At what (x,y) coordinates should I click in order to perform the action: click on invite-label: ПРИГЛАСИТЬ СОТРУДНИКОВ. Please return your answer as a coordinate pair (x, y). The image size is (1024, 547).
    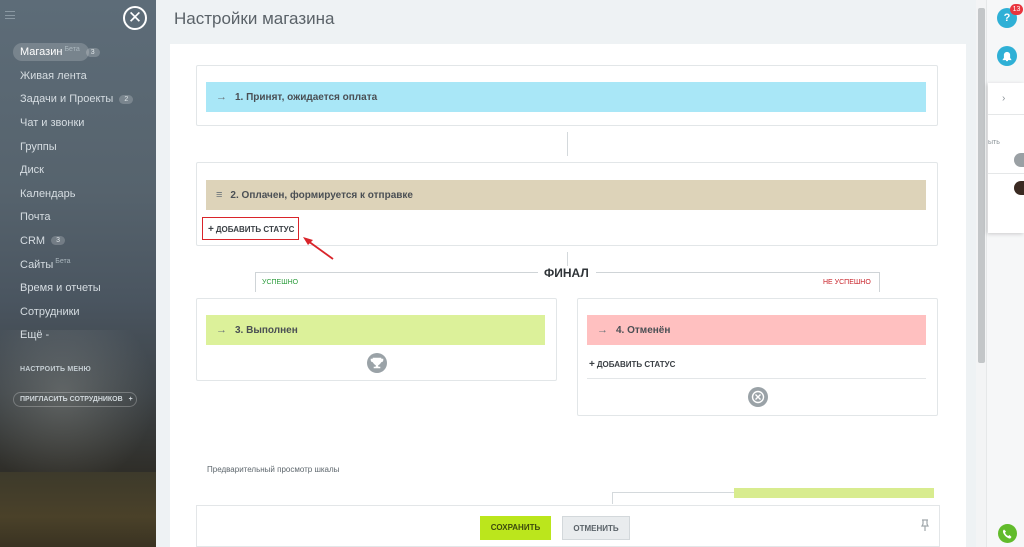
    Looking at the image, I should click on (71, 399).